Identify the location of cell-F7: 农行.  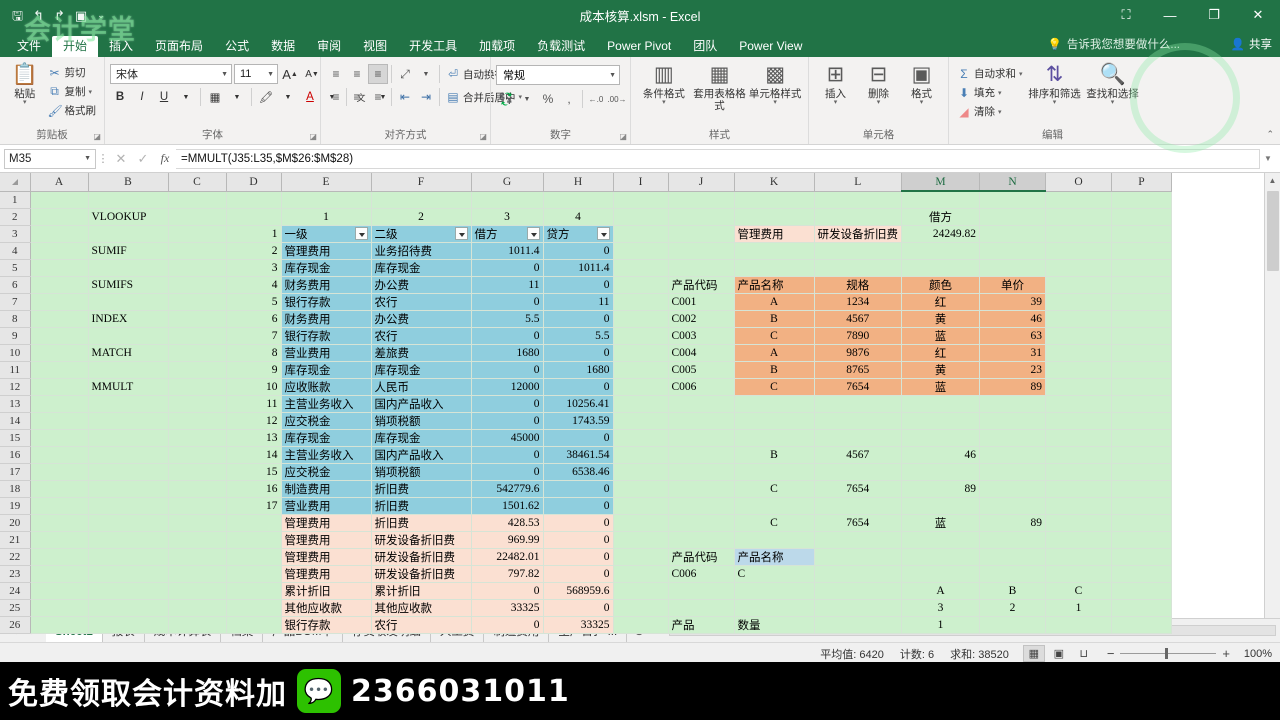
(421, 302).